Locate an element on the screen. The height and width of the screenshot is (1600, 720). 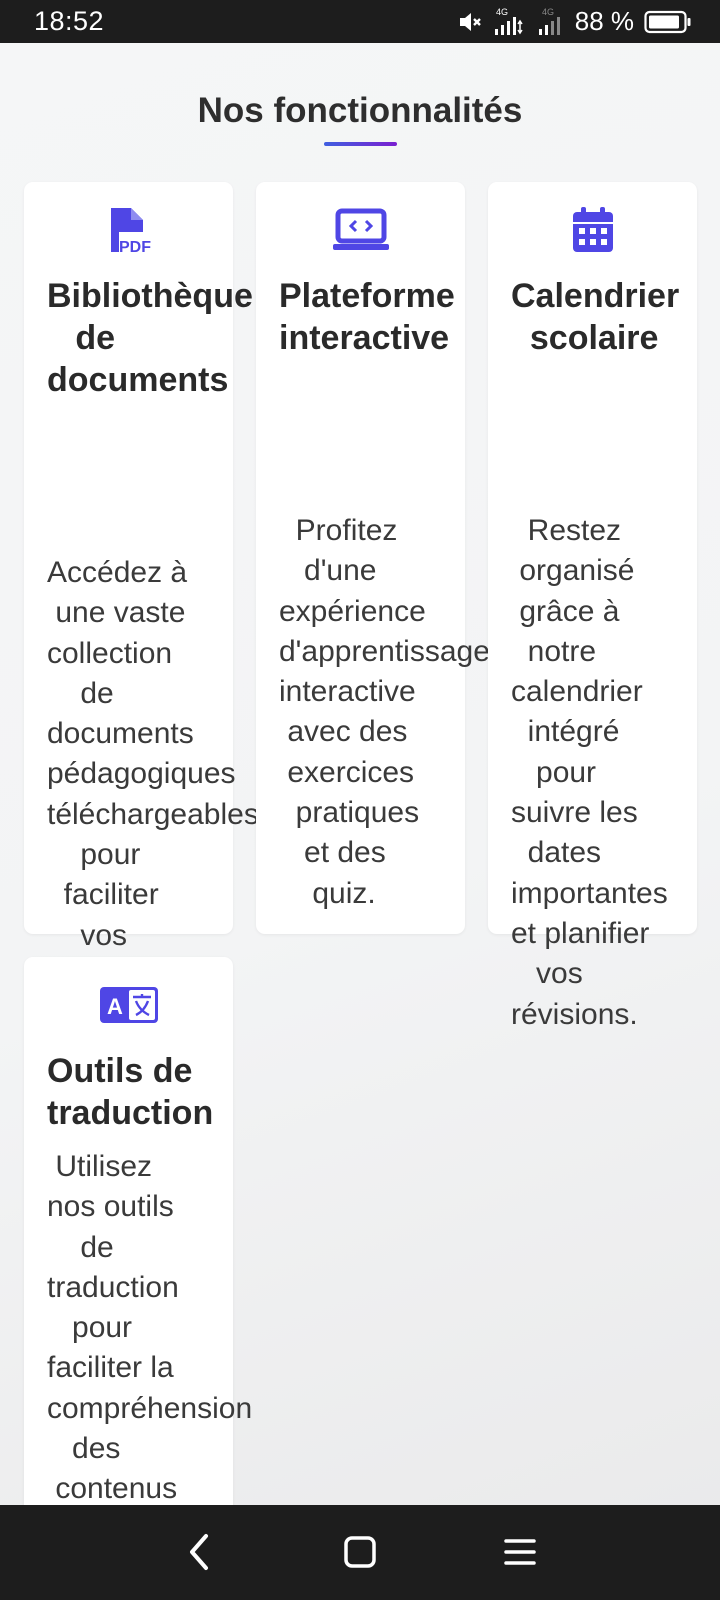
battery-icon is located at coordinates (668, 22).